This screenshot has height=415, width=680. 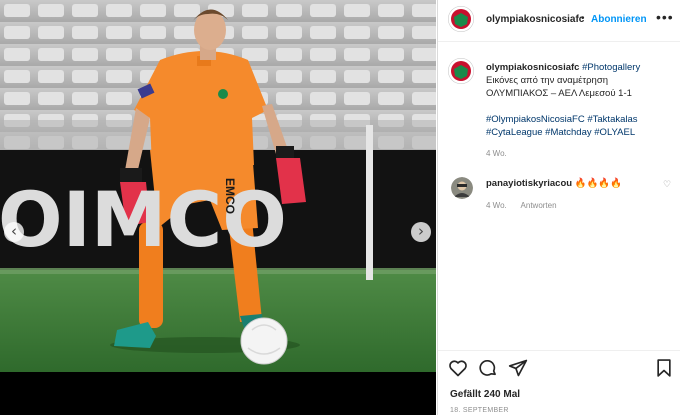 What do you see at coordinates (535, 19) in the screenshot?
I see `header-username: olympiakosnicosiafc` at bounding box center [535, 19].